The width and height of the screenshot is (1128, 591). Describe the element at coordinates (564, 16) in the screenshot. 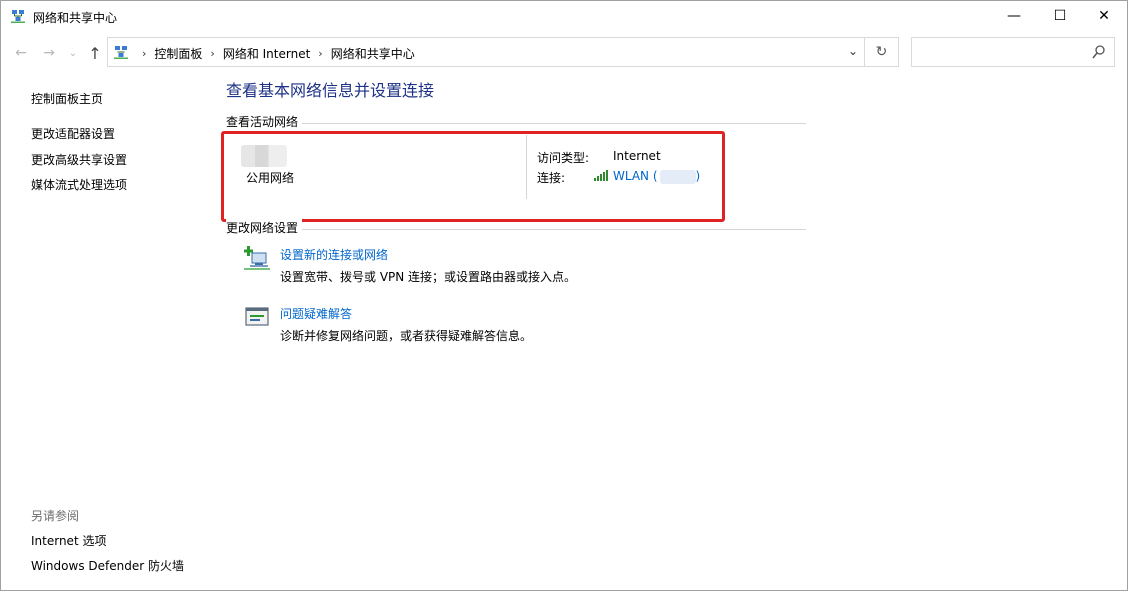

I see `title-bar: 网络和共享中心 — ☐ ✕` at that location.